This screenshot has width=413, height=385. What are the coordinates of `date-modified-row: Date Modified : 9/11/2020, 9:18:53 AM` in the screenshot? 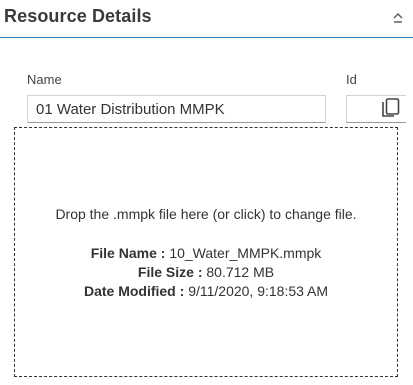 It's located at (206, 291).